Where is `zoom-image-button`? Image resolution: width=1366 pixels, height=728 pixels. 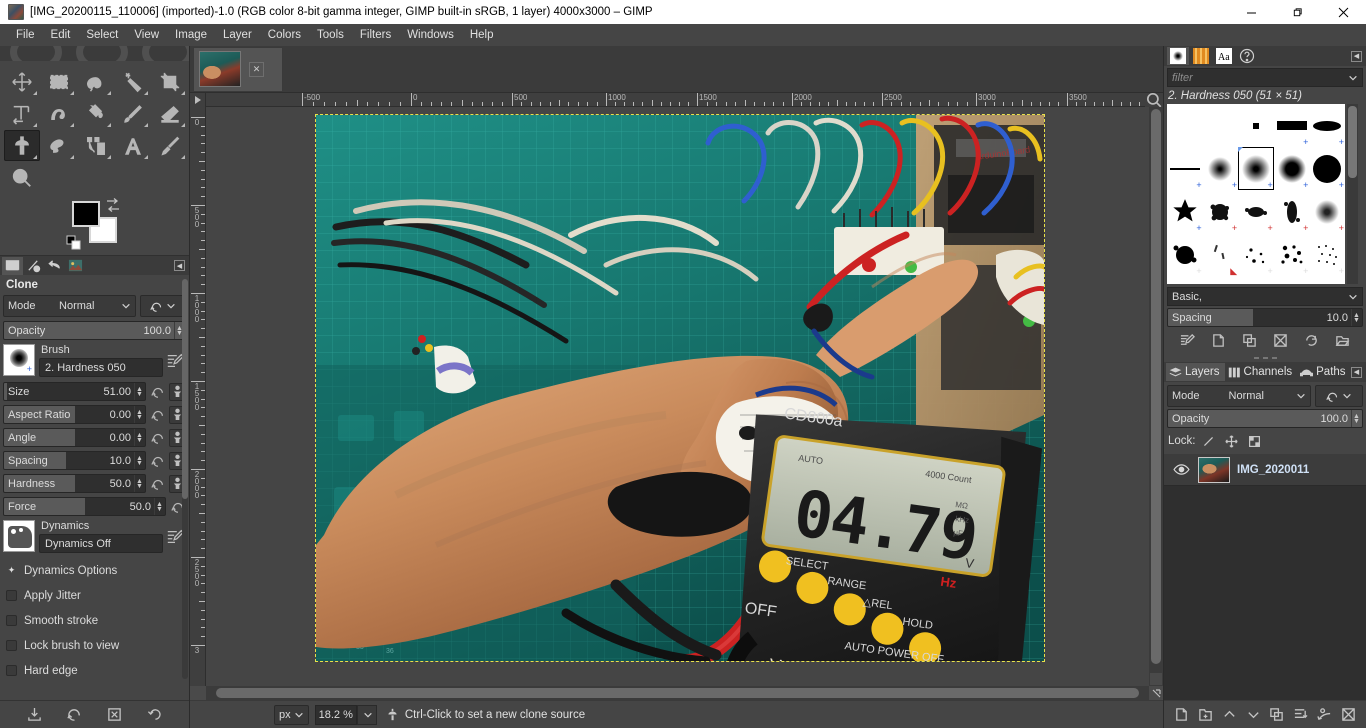 zoom-image-button is located at coordinates (1154, 100).